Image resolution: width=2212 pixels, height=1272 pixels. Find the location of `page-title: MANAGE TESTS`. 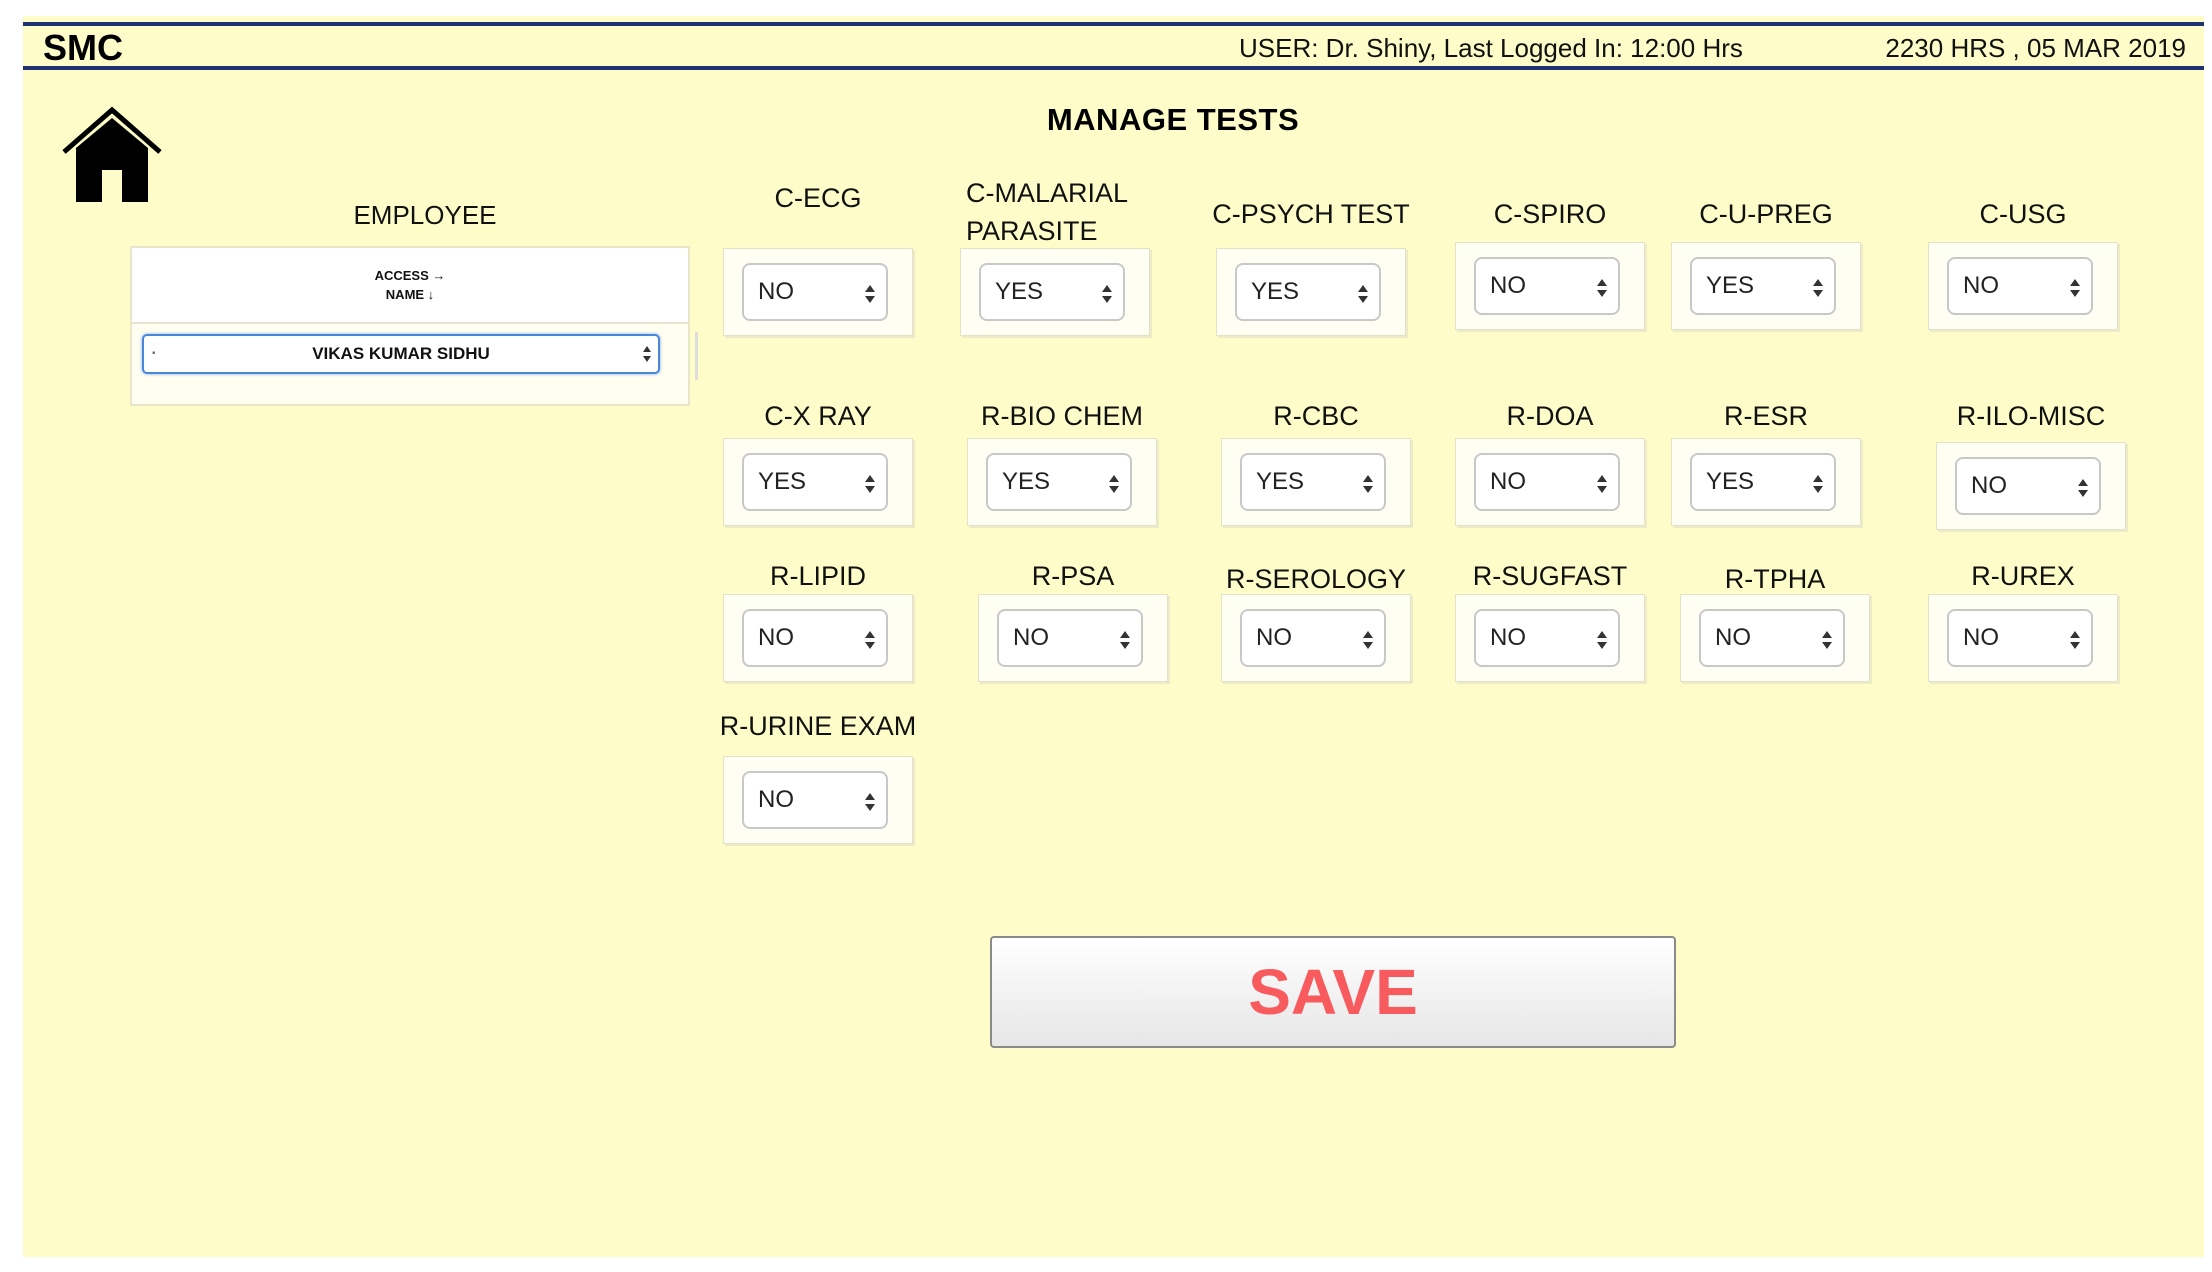

page-title: MANAGE TESTS is located at coordinates (1173, 119).